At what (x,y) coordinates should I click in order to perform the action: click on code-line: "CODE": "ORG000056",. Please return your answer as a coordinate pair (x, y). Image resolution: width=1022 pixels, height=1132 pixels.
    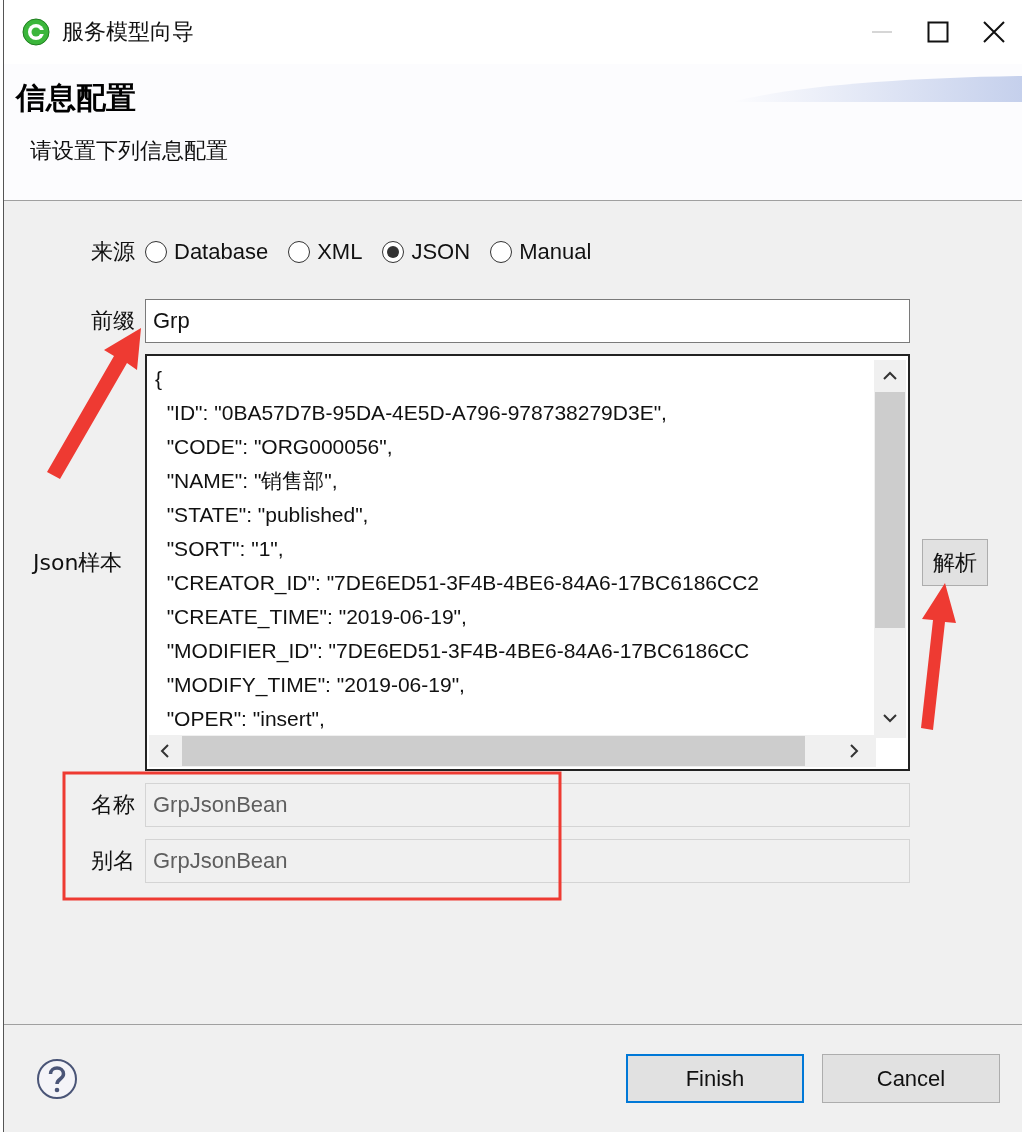
    Looking at the image, I should click on (279, 447).